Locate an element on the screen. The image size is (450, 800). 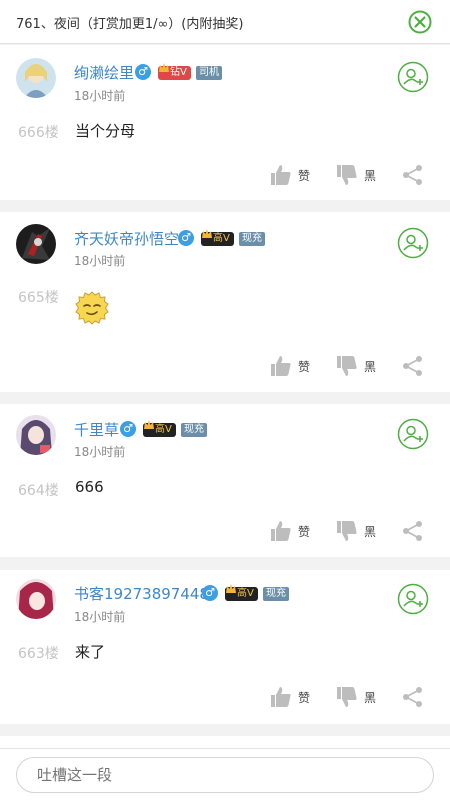
comment-text: 666 is located at coordinates (89, 487).